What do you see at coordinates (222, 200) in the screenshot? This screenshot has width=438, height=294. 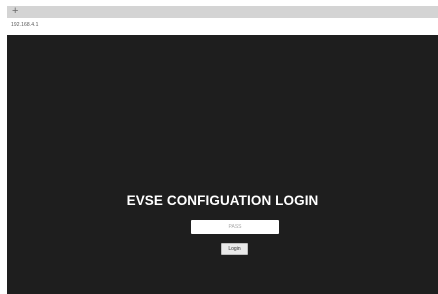 I see `page-title: EVSE CONFIGUATION LOGIN` at bounding box center [222, 200].